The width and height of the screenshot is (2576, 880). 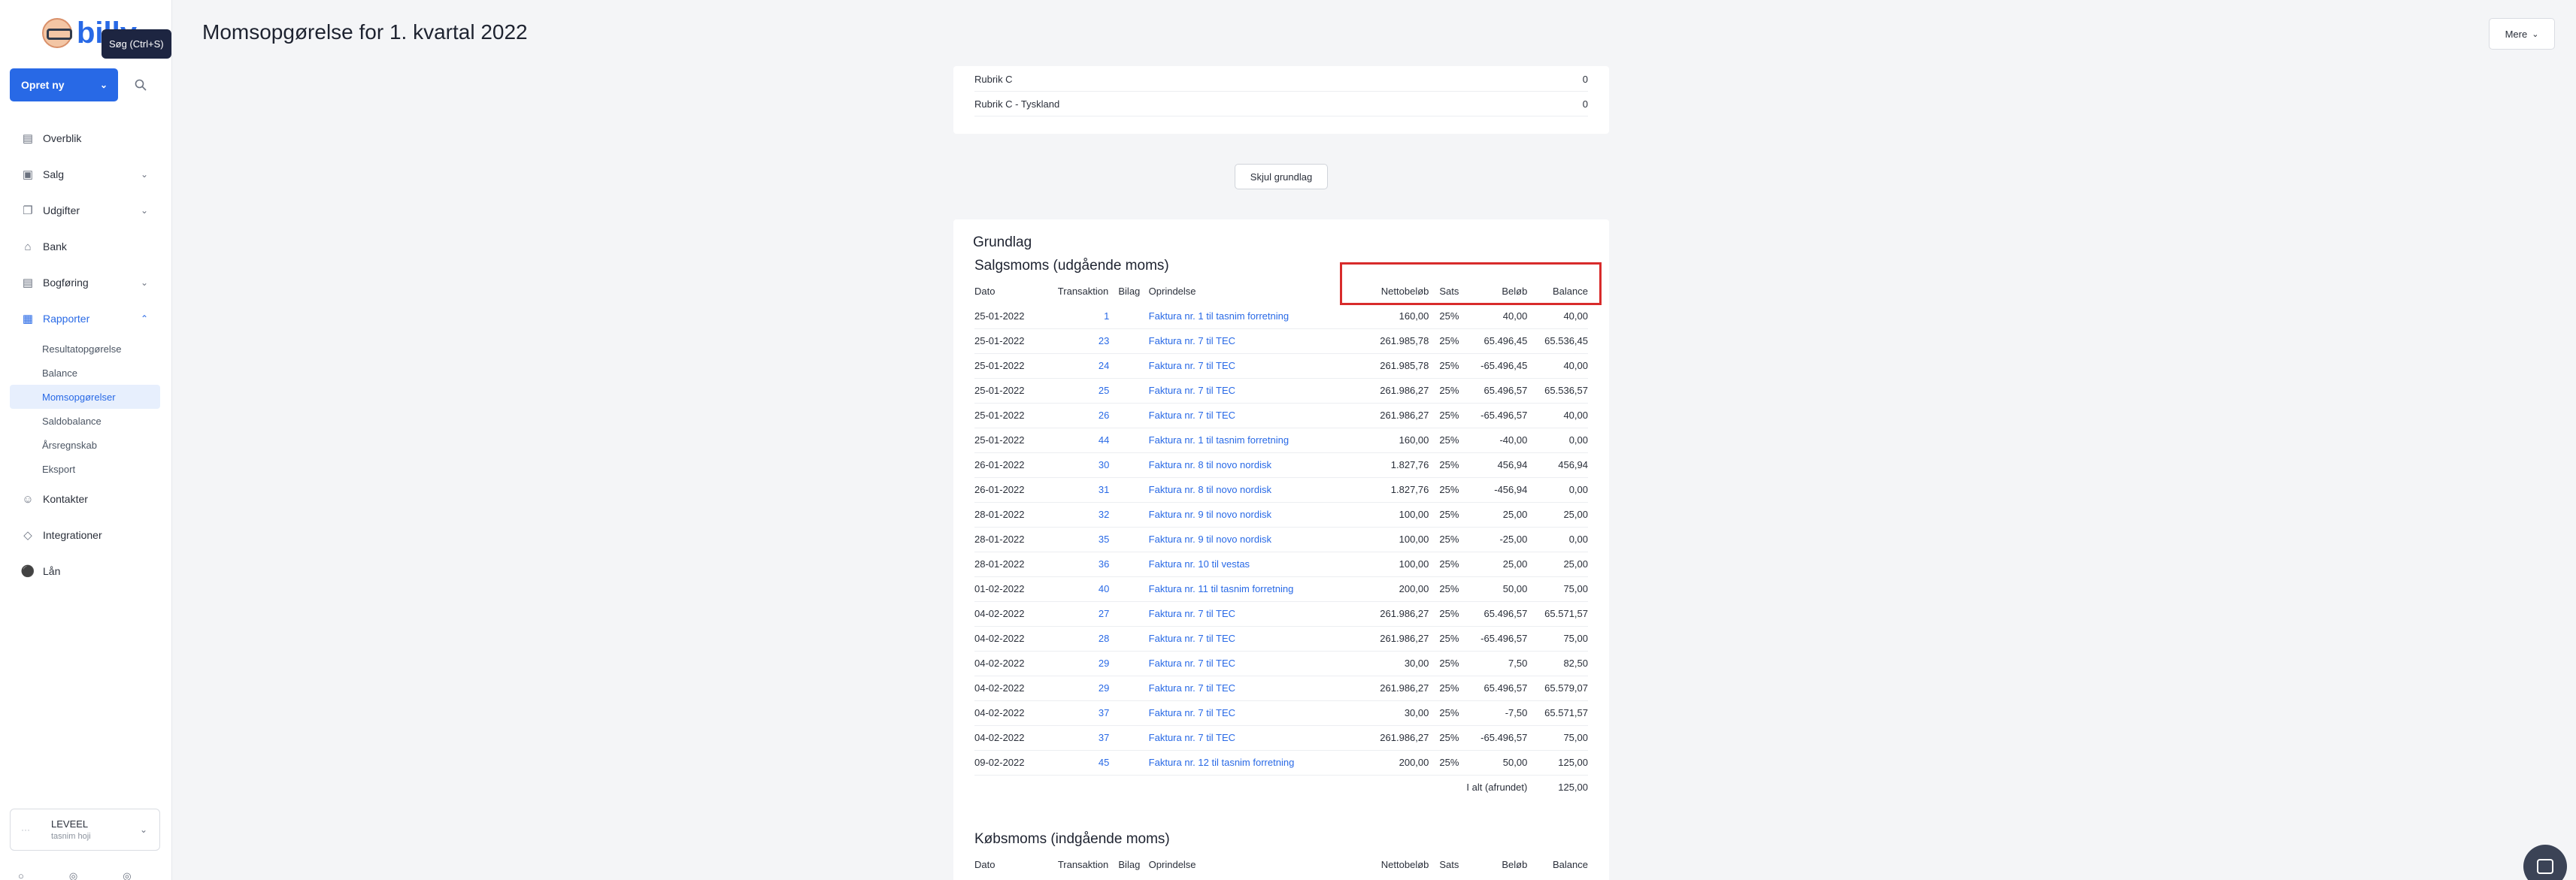 What do you see at coordinates (1088, 366) in the screenshot?
I see `transaction-link: 24` at bounding box center [1088, 366].